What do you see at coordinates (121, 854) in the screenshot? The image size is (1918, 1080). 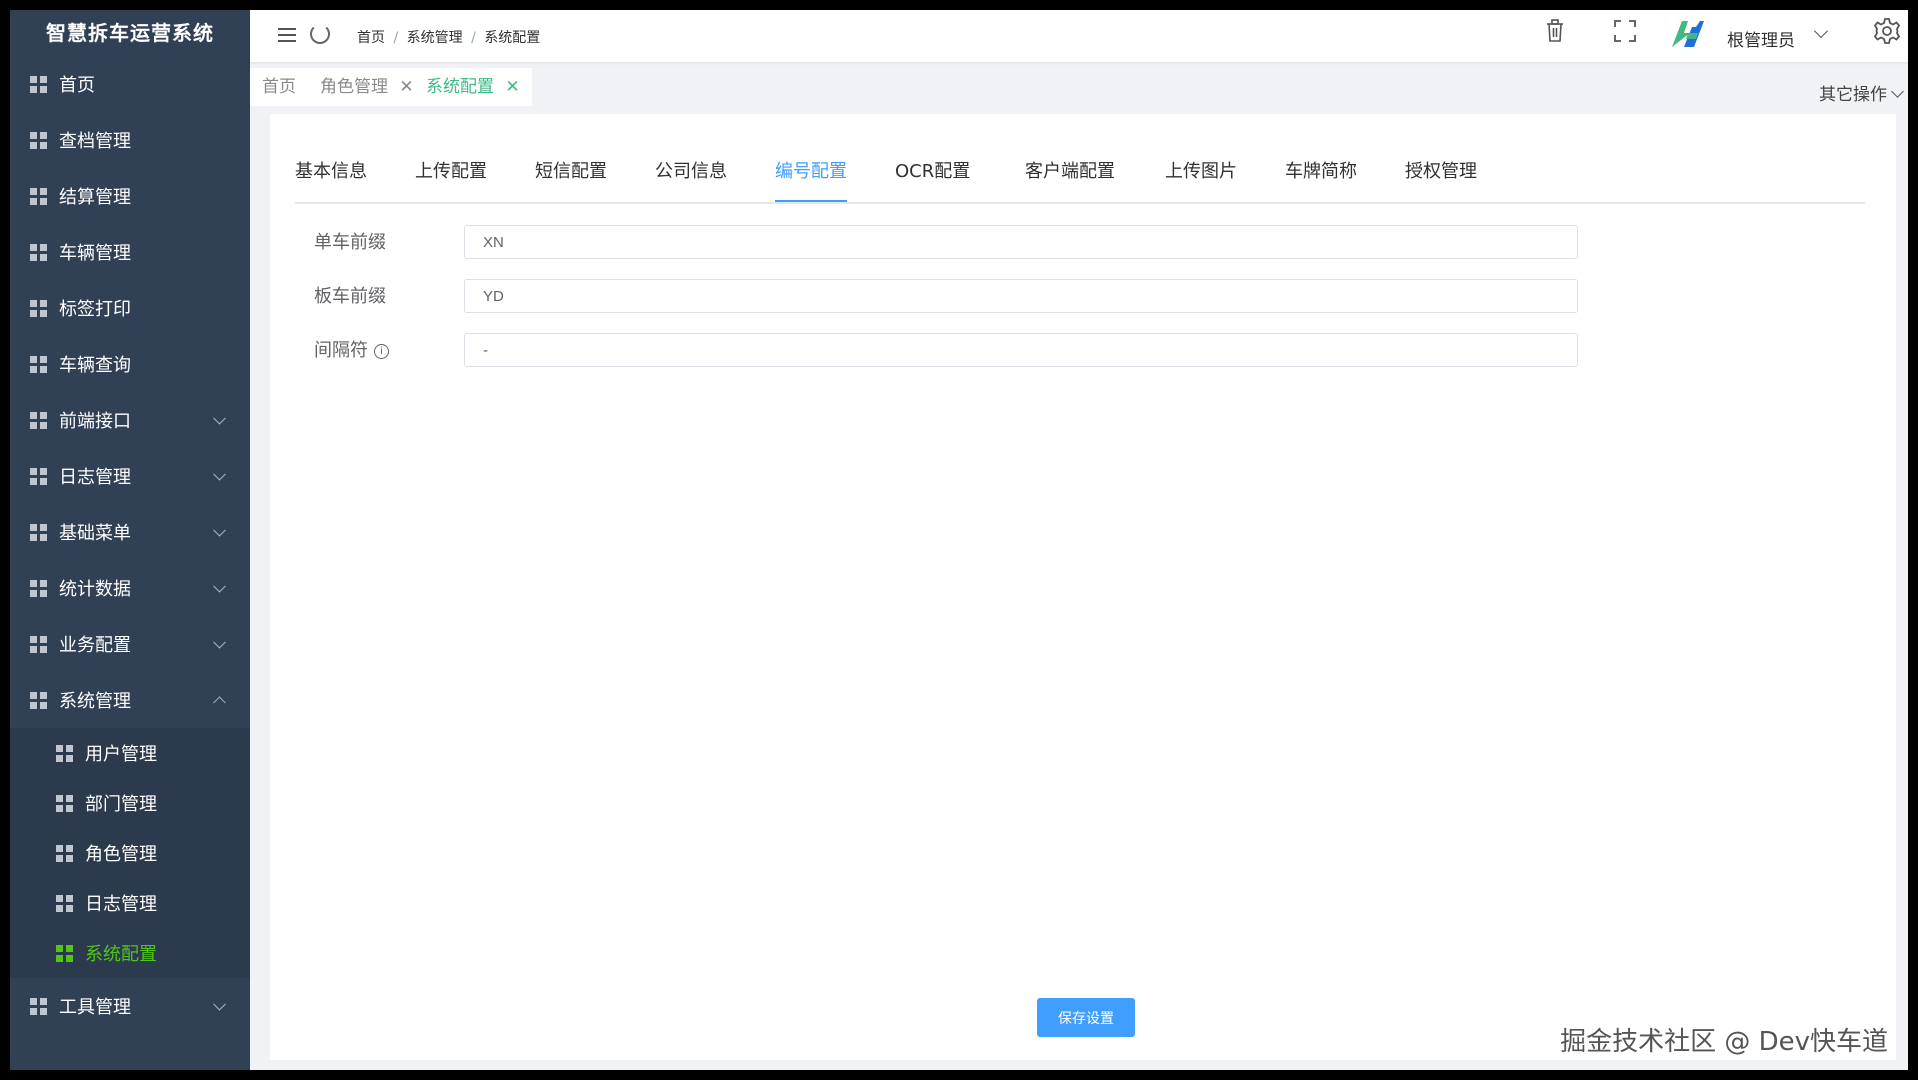 I see `sidebar-subitem-label: 角色管理` at bounding box center [121, 854].